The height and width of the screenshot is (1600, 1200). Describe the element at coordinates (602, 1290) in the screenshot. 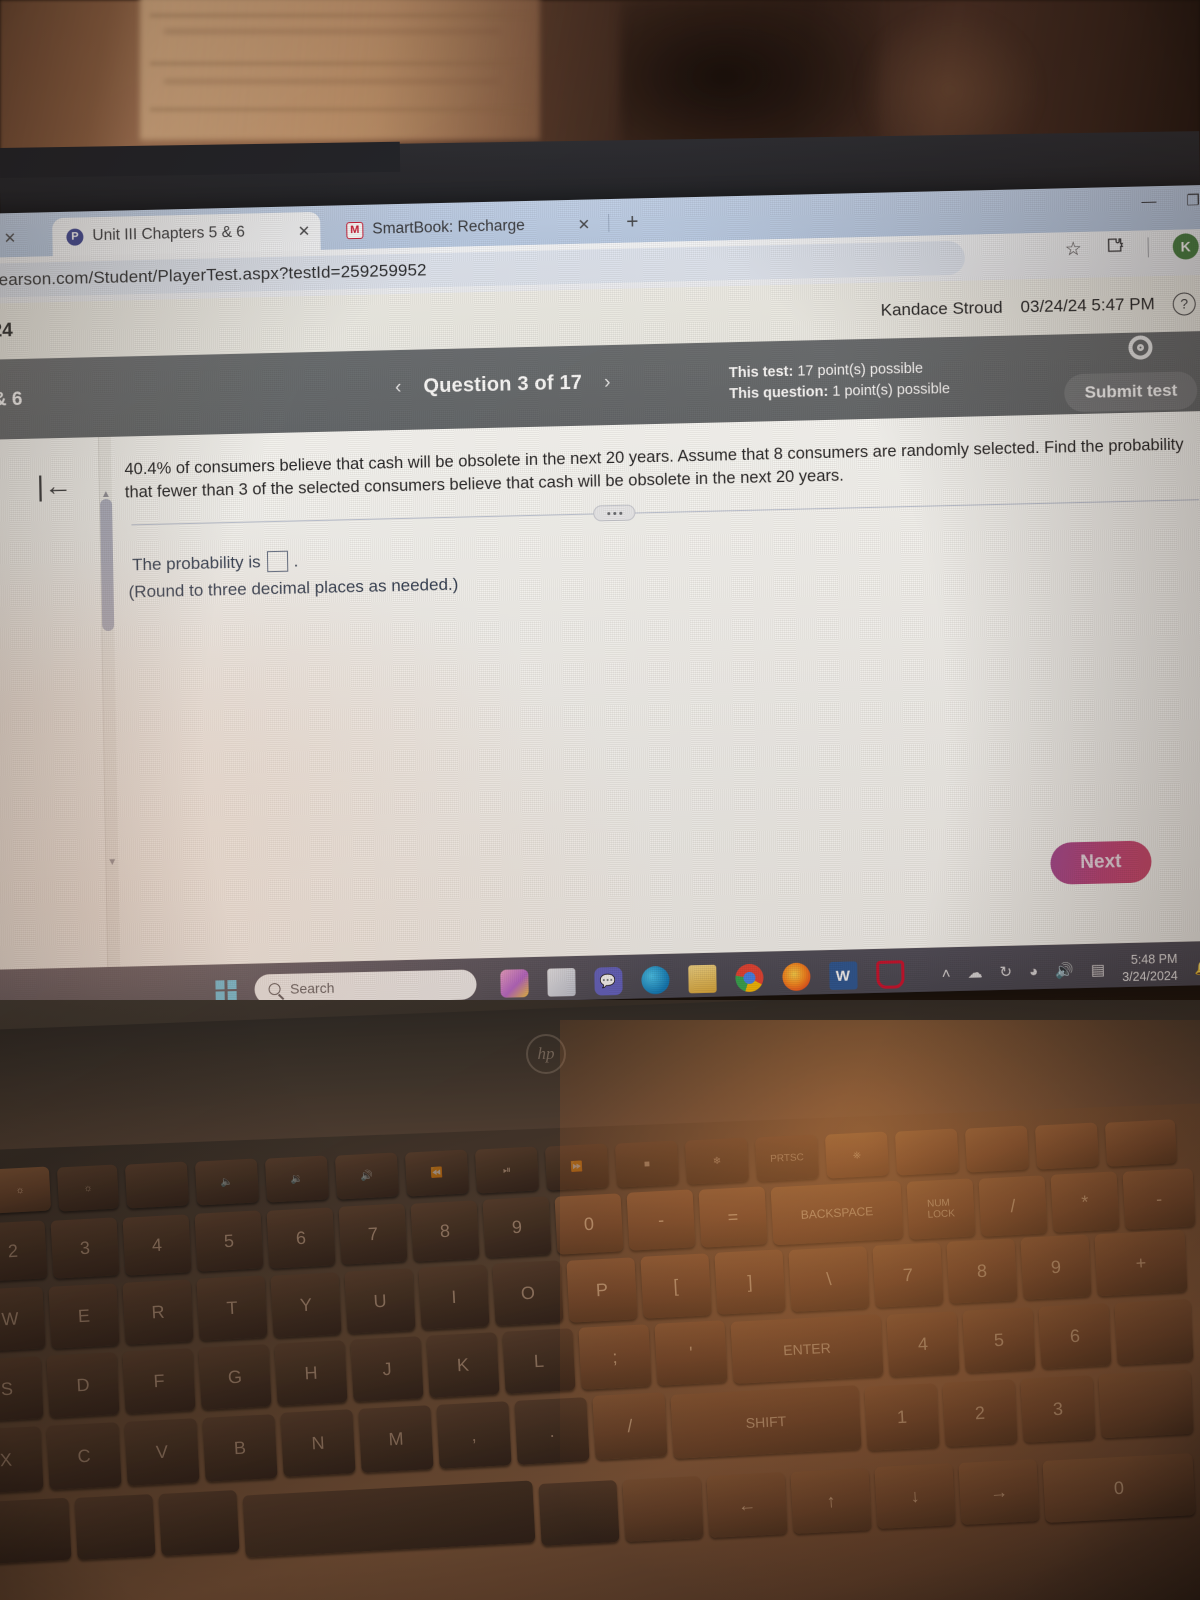

I see `key-P: P` at that location.